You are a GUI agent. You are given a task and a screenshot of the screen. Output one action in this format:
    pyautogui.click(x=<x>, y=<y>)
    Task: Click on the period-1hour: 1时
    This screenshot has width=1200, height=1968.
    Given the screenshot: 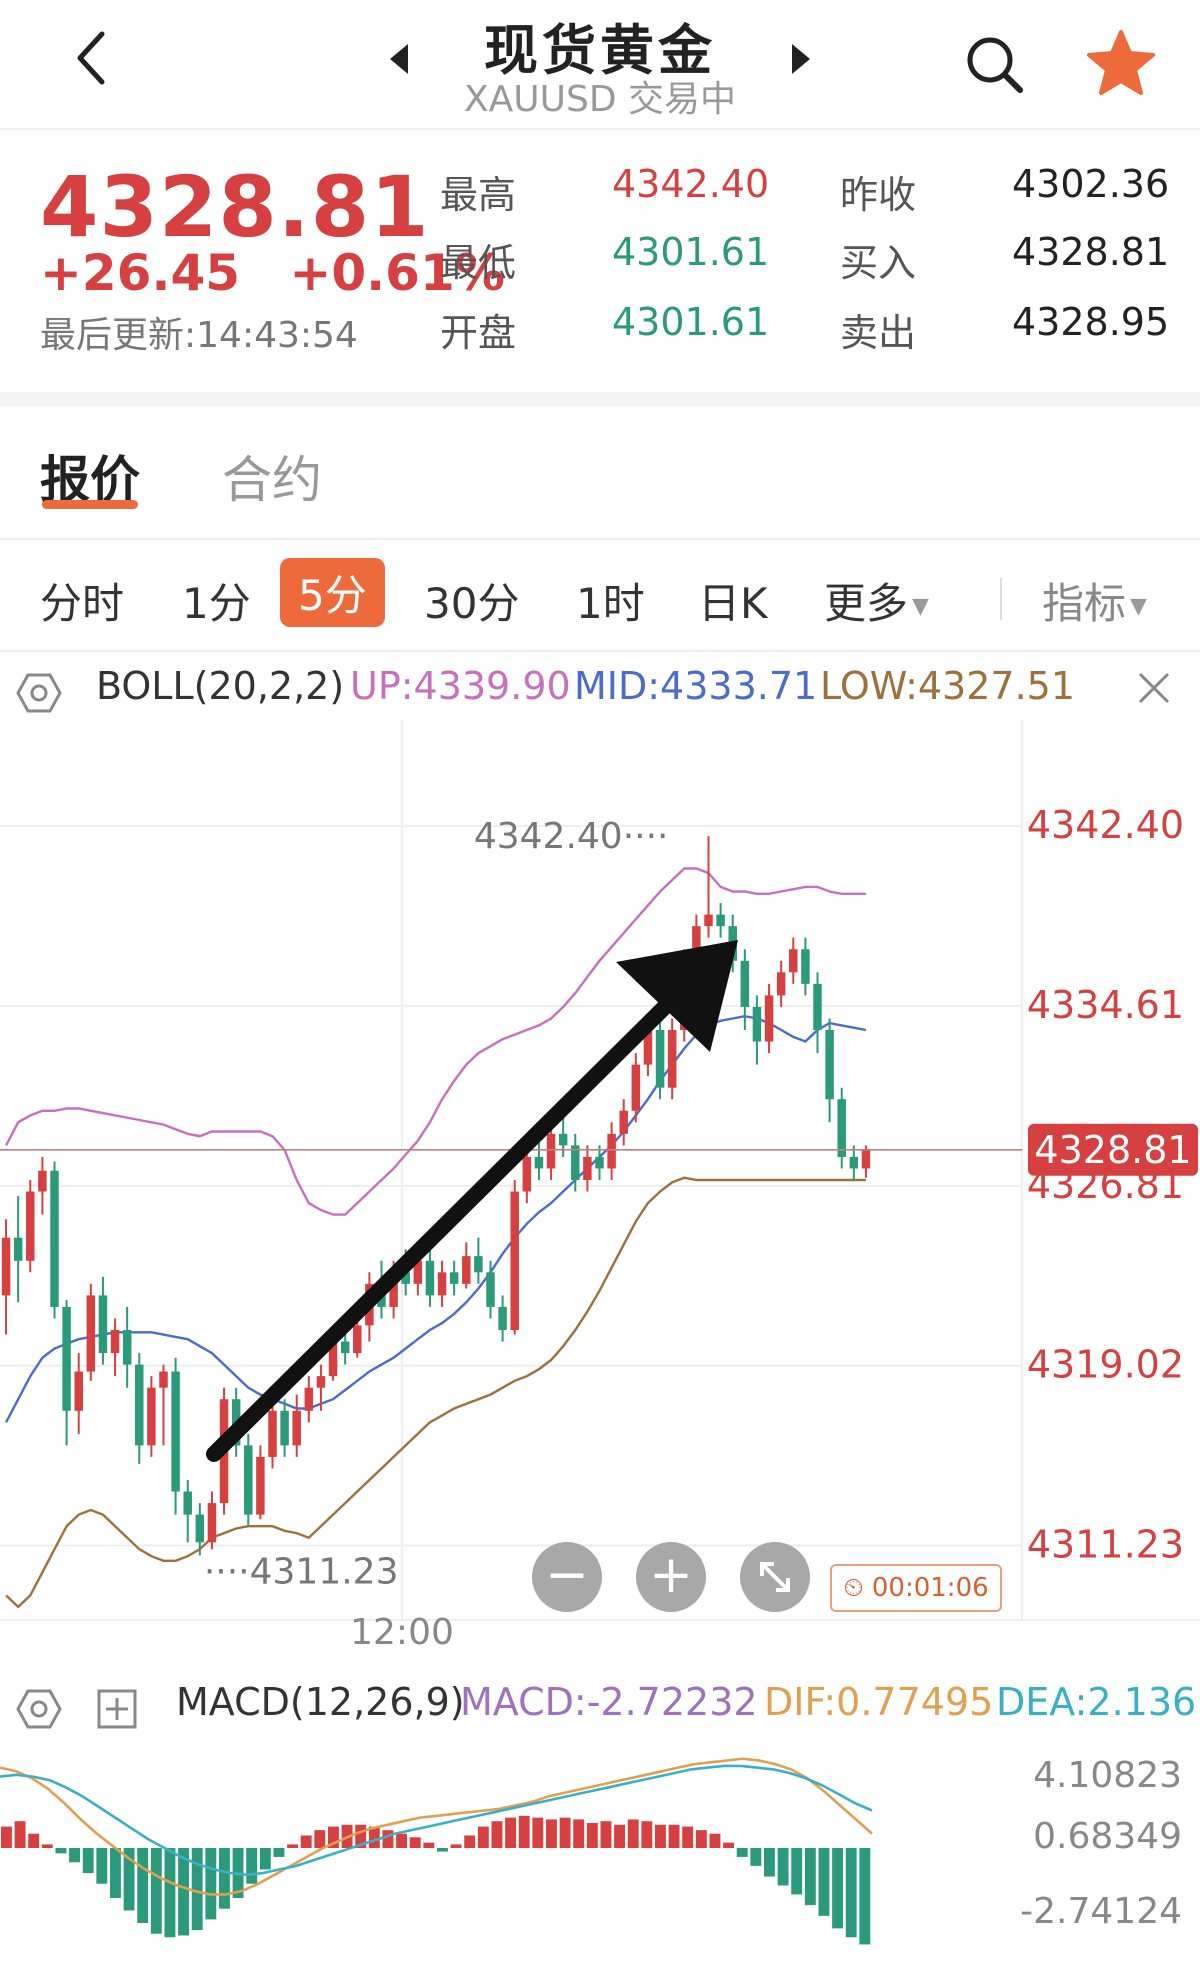 What is the action you would take?
    pyautogui.click(x=610, y=600)
    